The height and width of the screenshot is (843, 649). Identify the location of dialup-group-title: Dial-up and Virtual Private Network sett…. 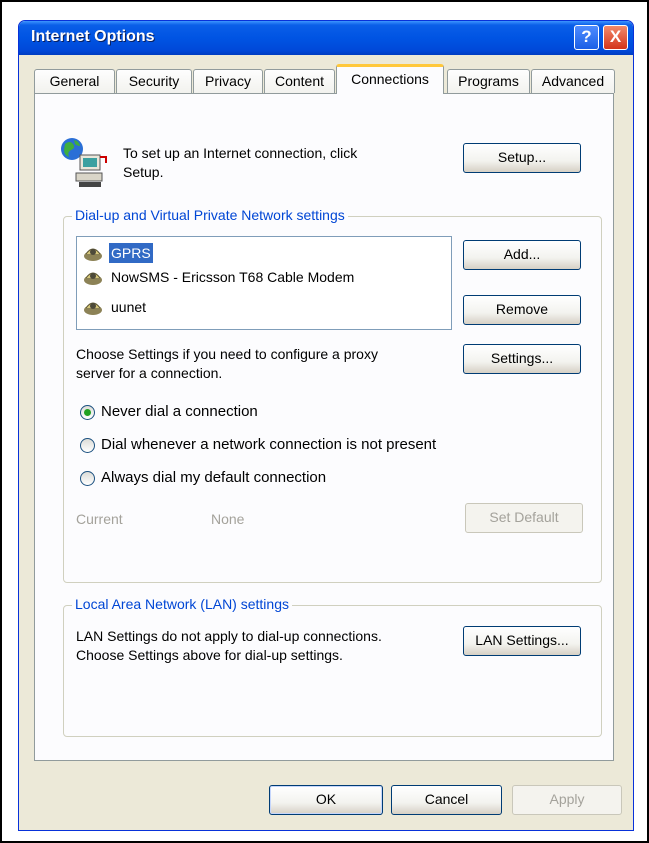
(210, 215).